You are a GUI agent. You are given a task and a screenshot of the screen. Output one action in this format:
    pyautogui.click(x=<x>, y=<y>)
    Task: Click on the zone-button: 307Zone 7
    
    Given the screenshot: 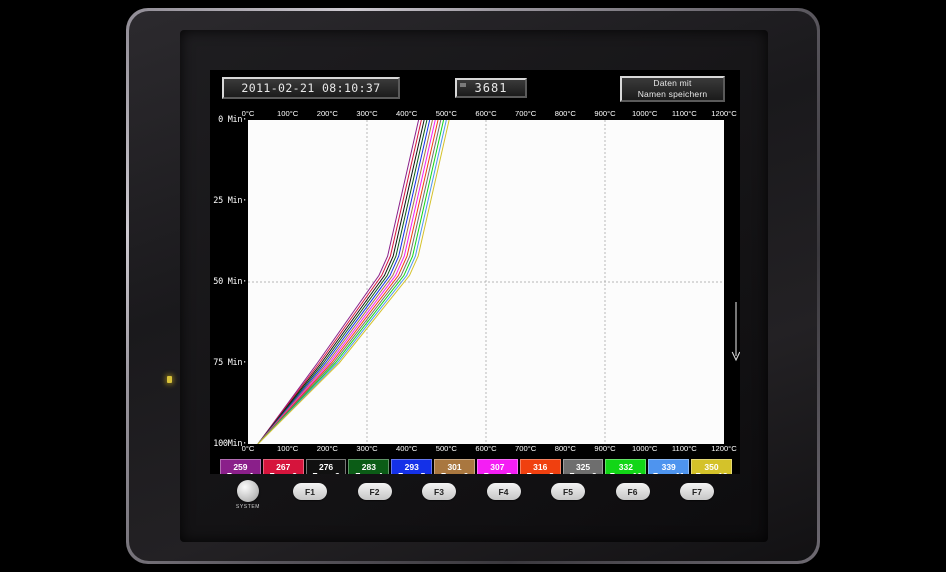 What is the action you would take?
    pyautogui.click(x=497, y=466)
    